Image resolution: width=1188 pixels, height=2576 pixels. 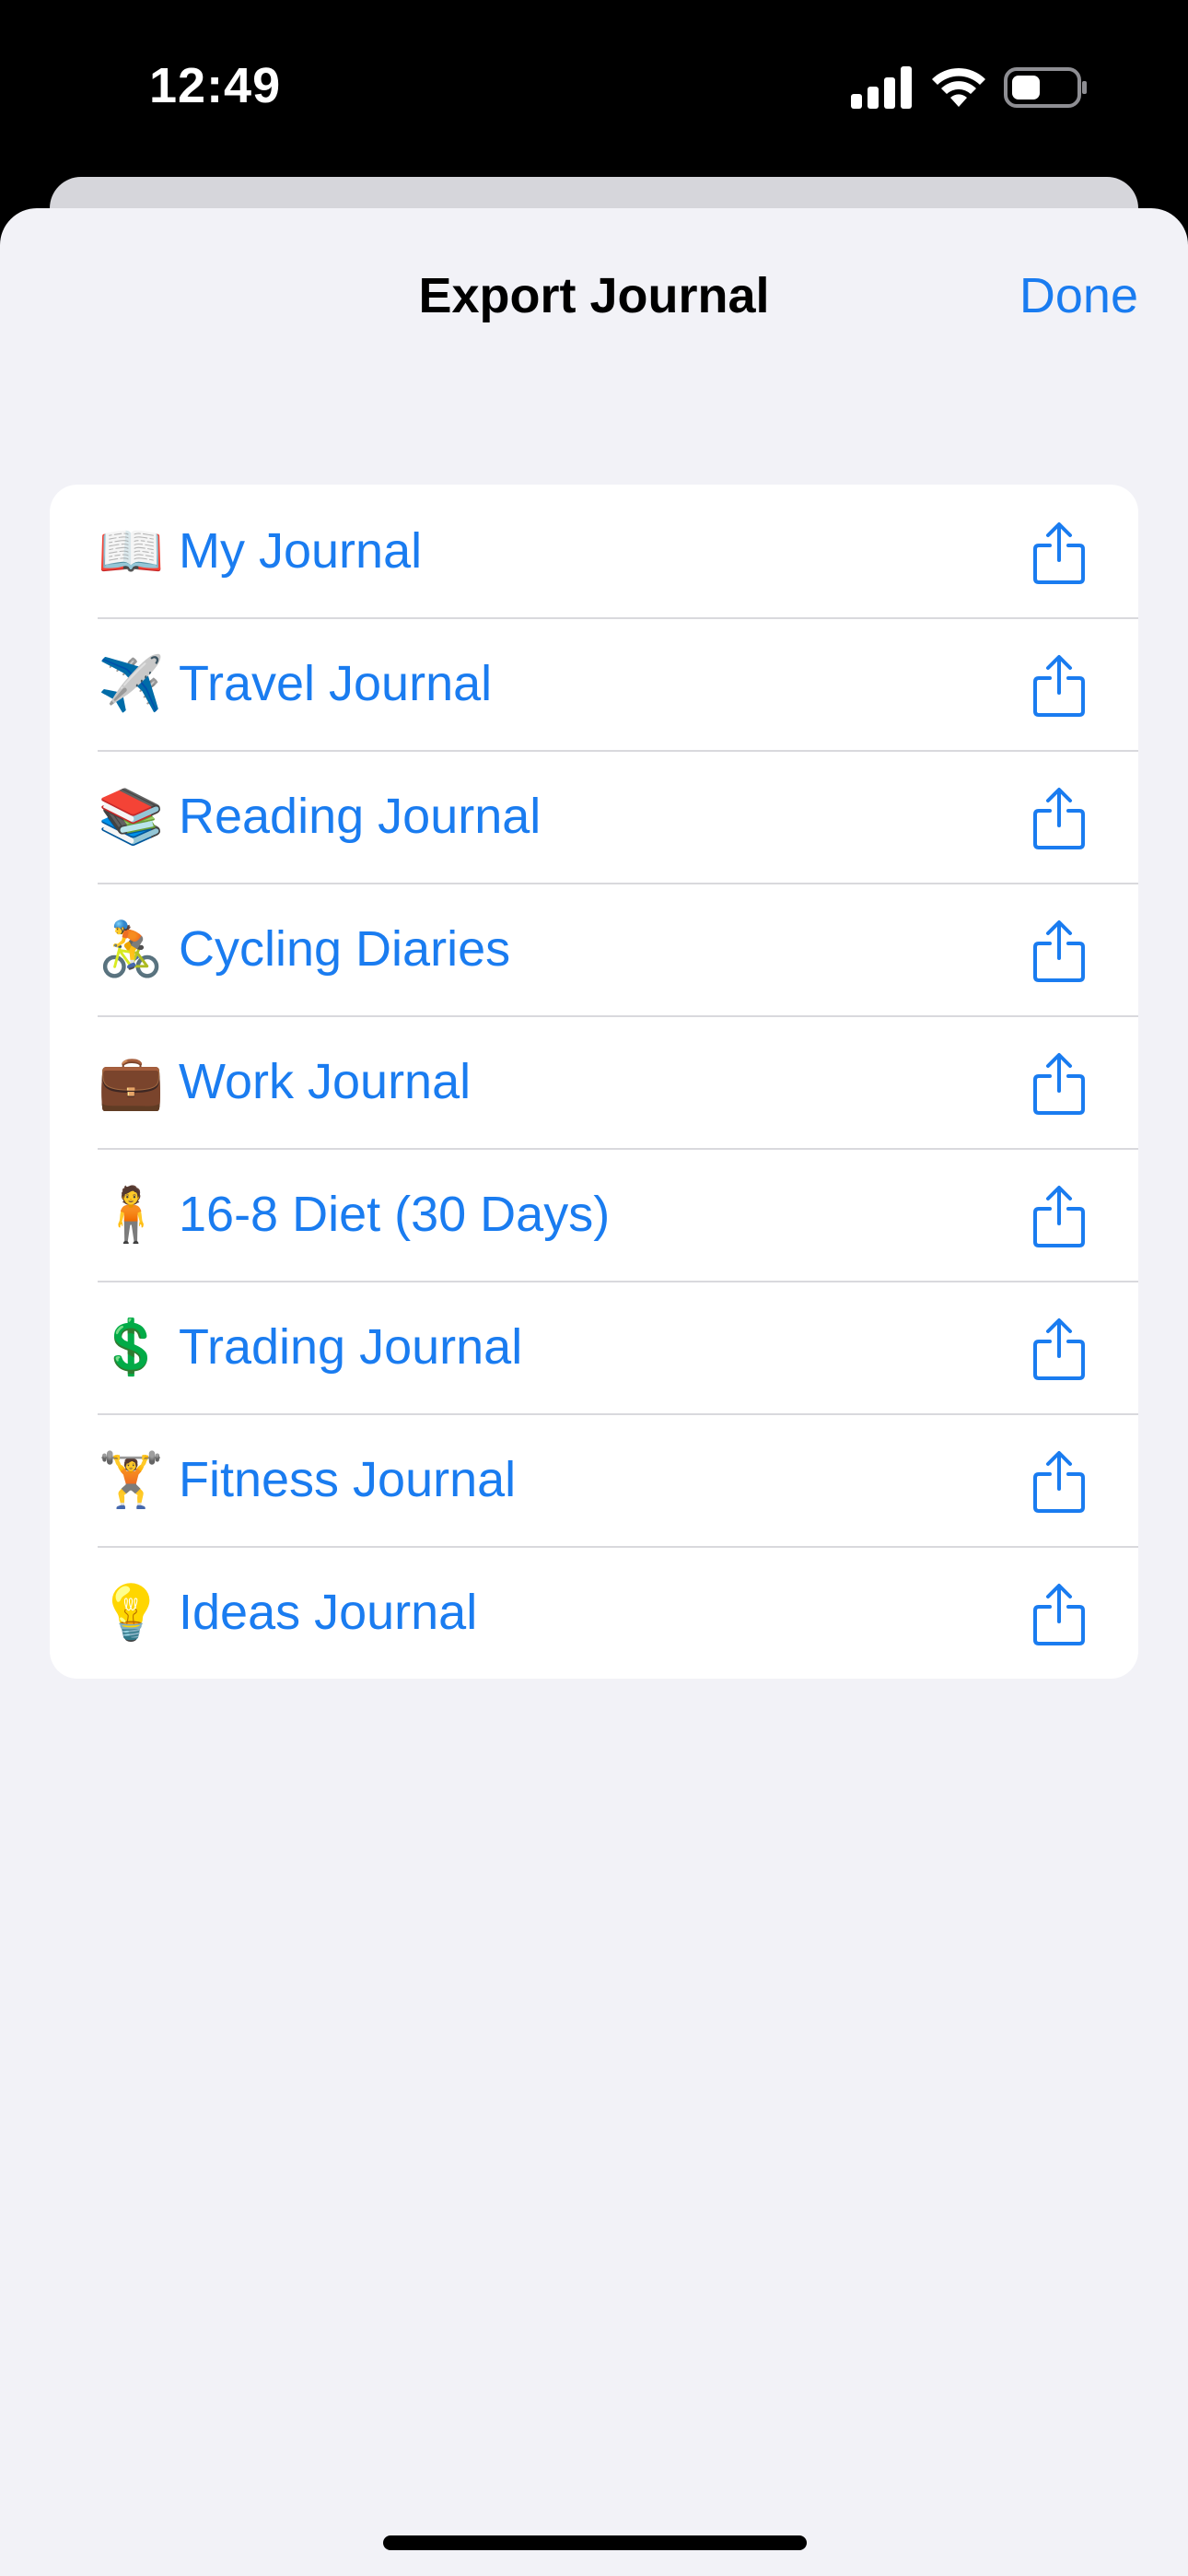 I want to click on journal-label: Travel Journal, so click(x=336, y=683).